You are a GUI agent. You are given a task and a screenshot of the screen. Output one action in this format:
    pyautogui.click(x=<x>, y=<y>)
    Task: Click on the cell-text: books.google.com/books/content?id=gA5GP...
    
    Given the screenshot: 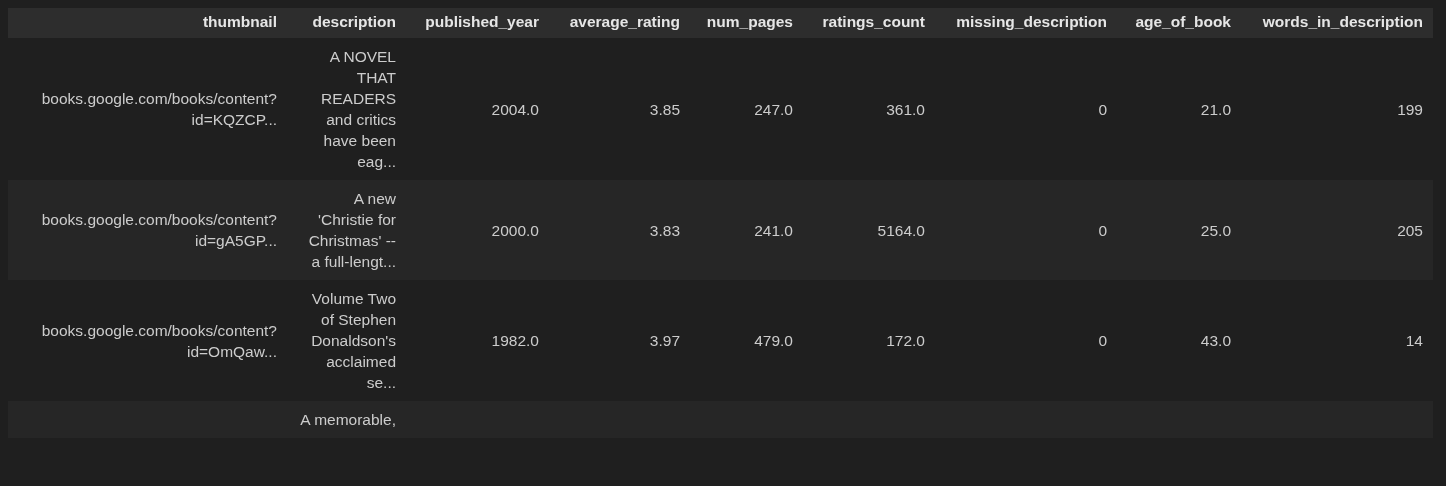 What is the action you would take?
    pyautogui.click(x=159, y=230)
    